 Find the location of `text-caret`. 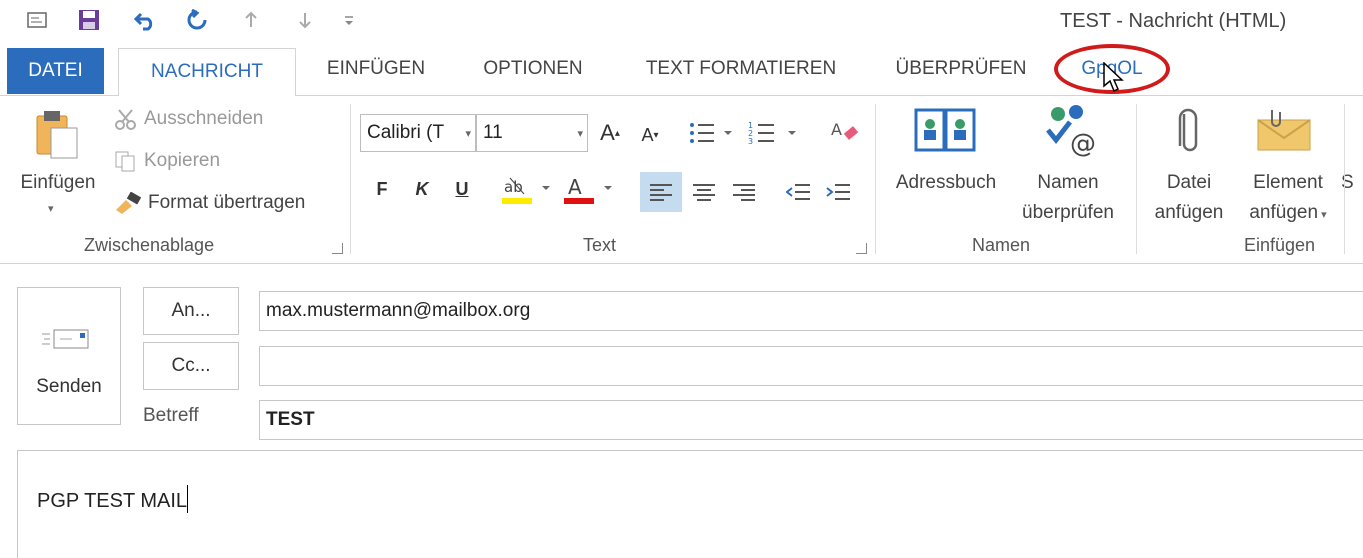

text-caret is located at coordinates (188, 499).